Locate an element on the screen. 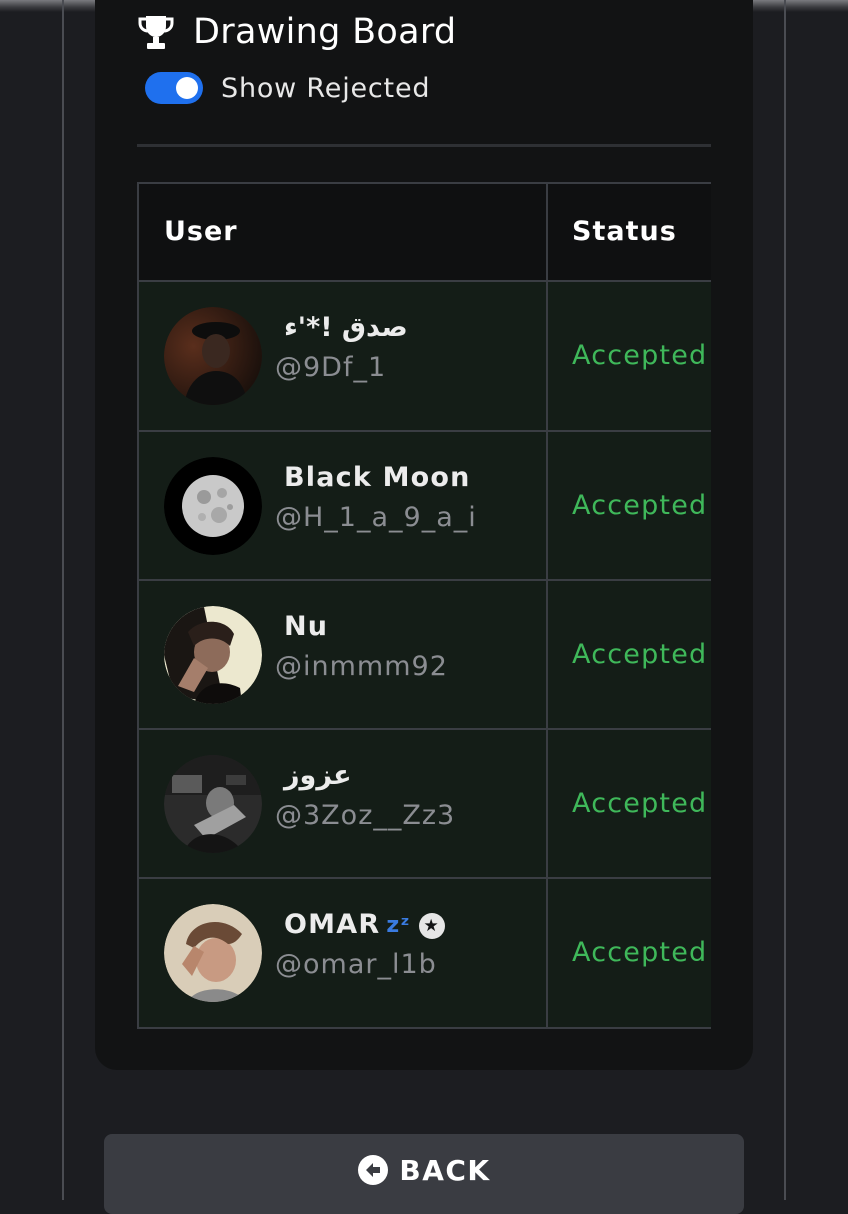 The image size is (848, 1214). arrow-left-circle-icon is located at coordinates (373, 1170).